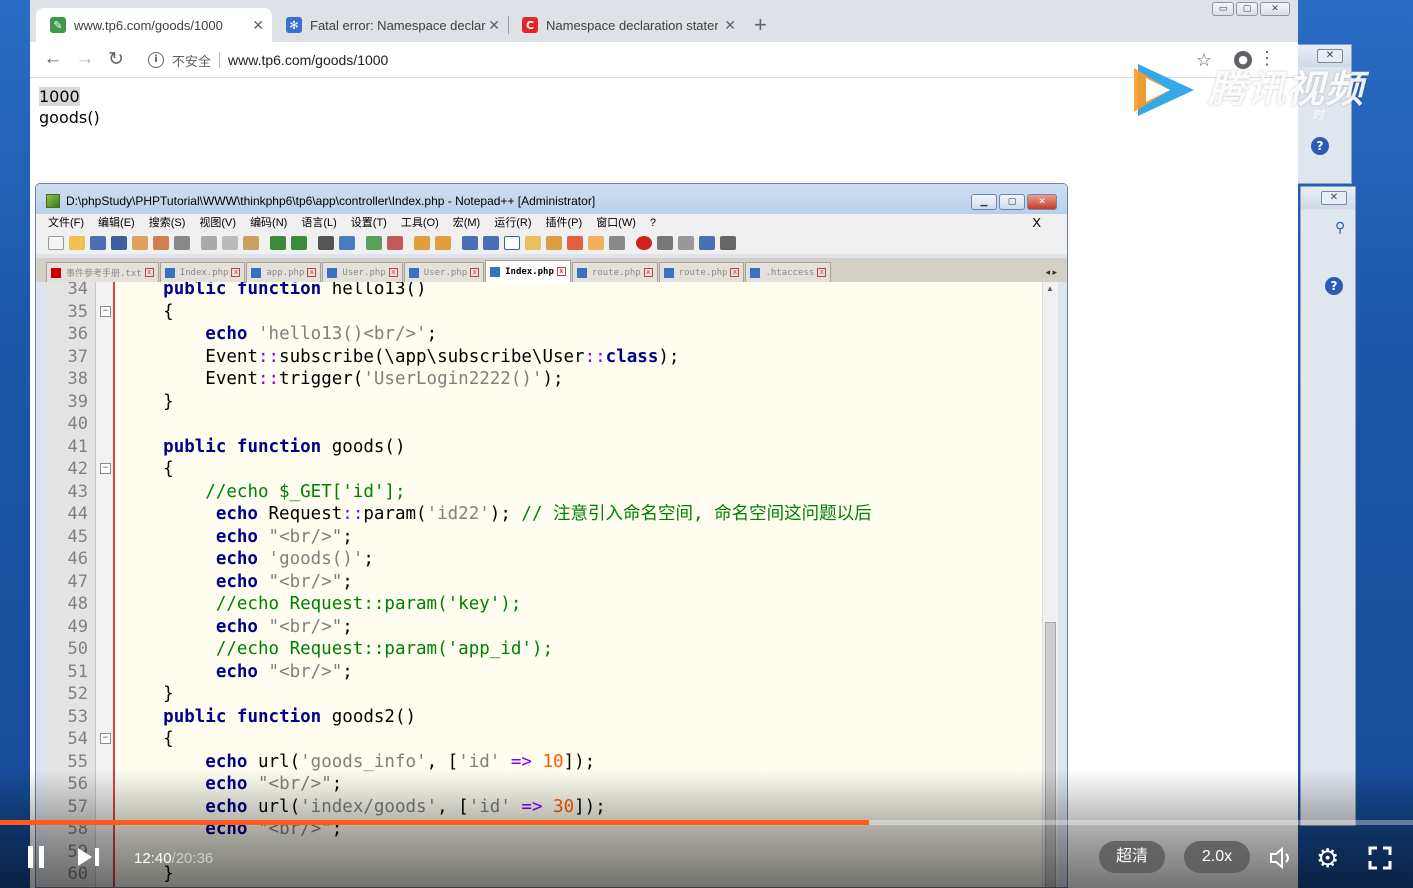  I want to click on menu-window: 窗口(W), so click(616, 223).